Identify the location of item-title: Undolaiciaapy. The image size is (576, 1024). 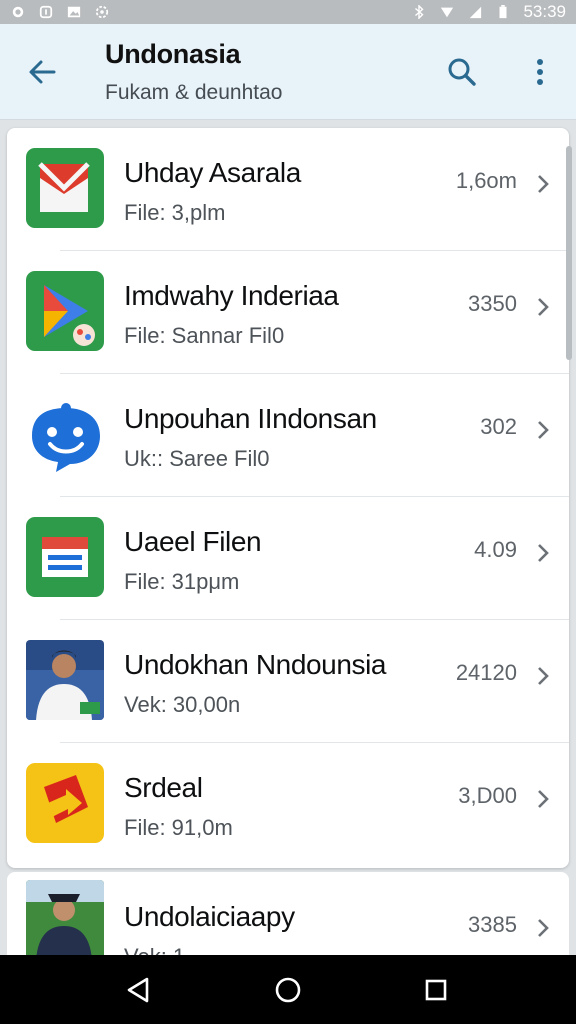
(209, 916).